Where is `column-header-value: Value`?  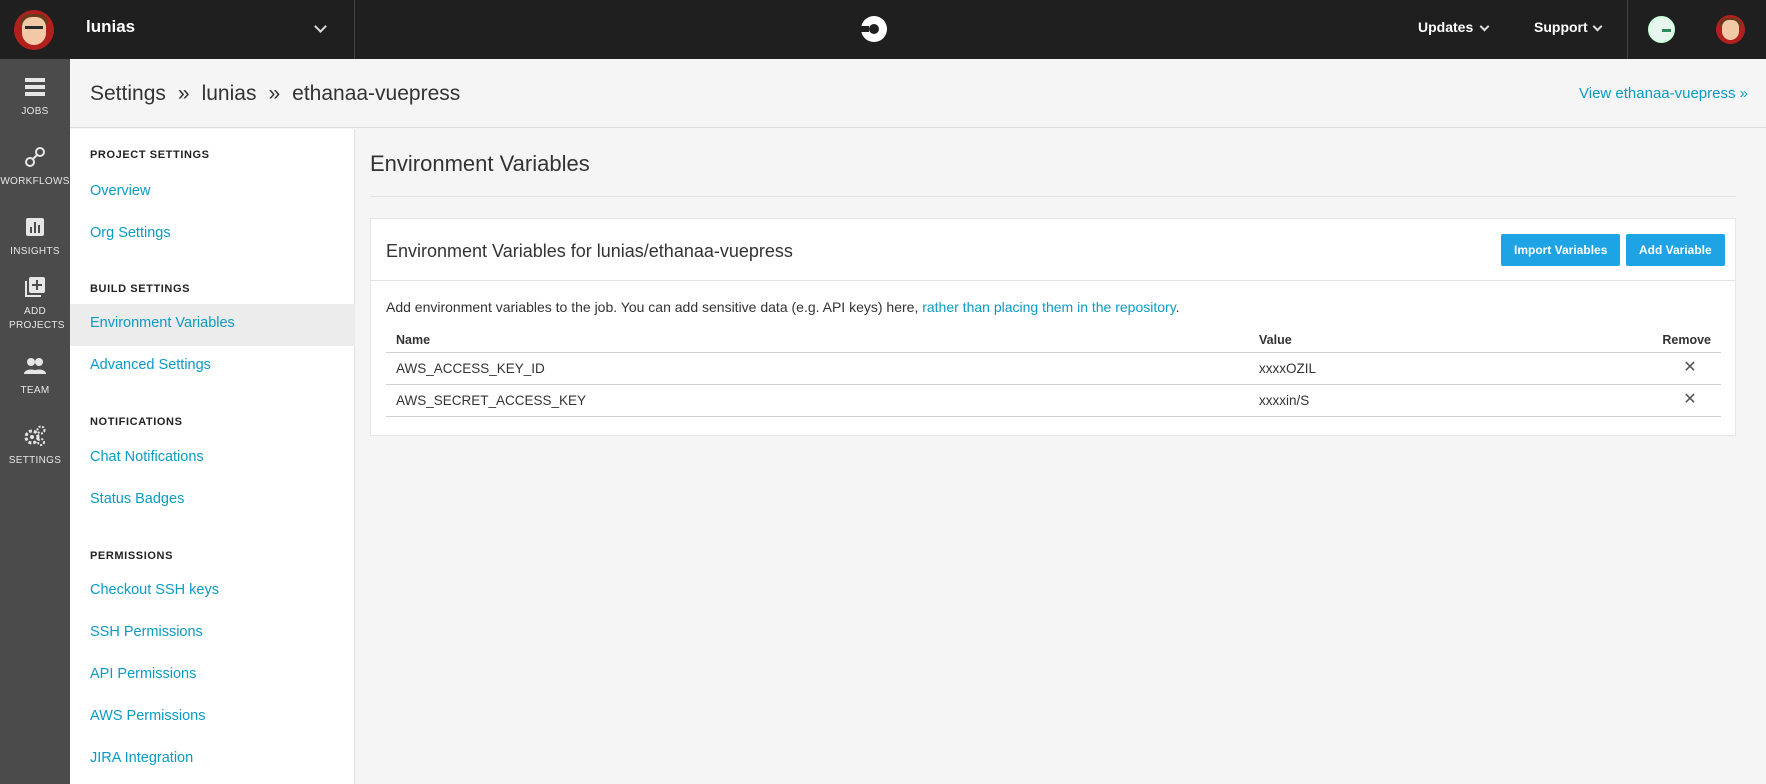 column-header-value: Value is located at coordinates (1275, 340).